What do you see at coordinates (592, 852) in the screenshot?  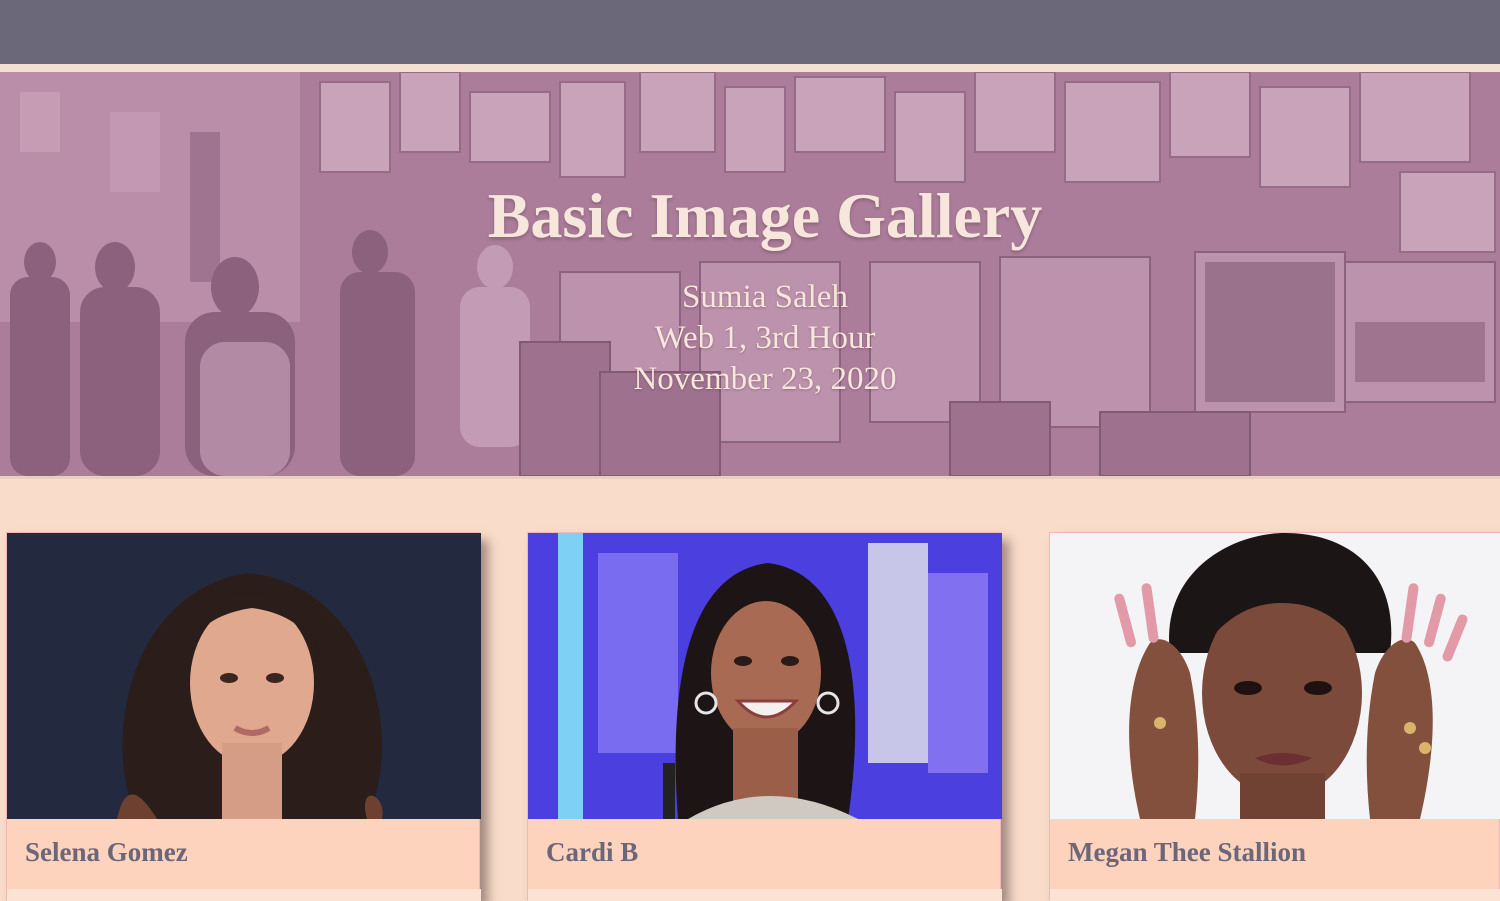 I see `gallery-caption: Cardi B` at bounding box center [592, 852].